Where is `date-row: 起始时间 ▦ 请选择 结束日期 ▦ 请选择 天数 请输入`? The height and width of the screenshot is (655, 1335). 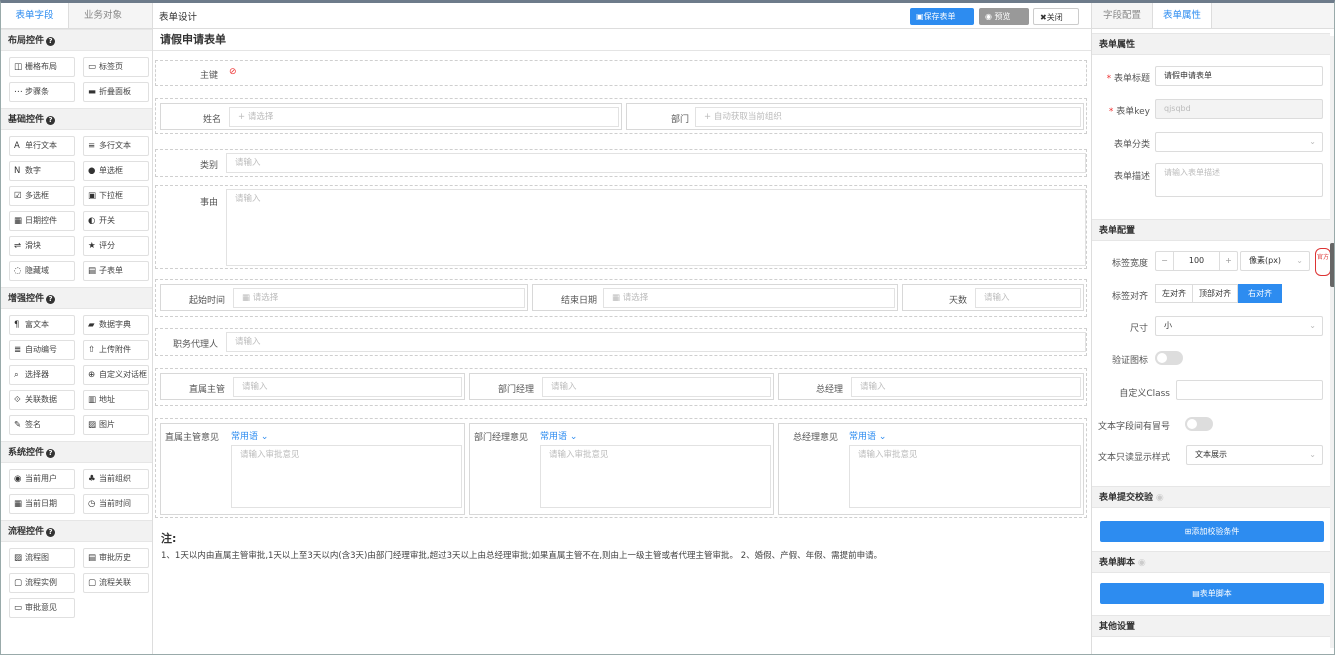 date-row: 起始时间 ▦ 请选择 结束日期 ▦ 请选择 天数 请输入 is located at coordinates (621, 298).